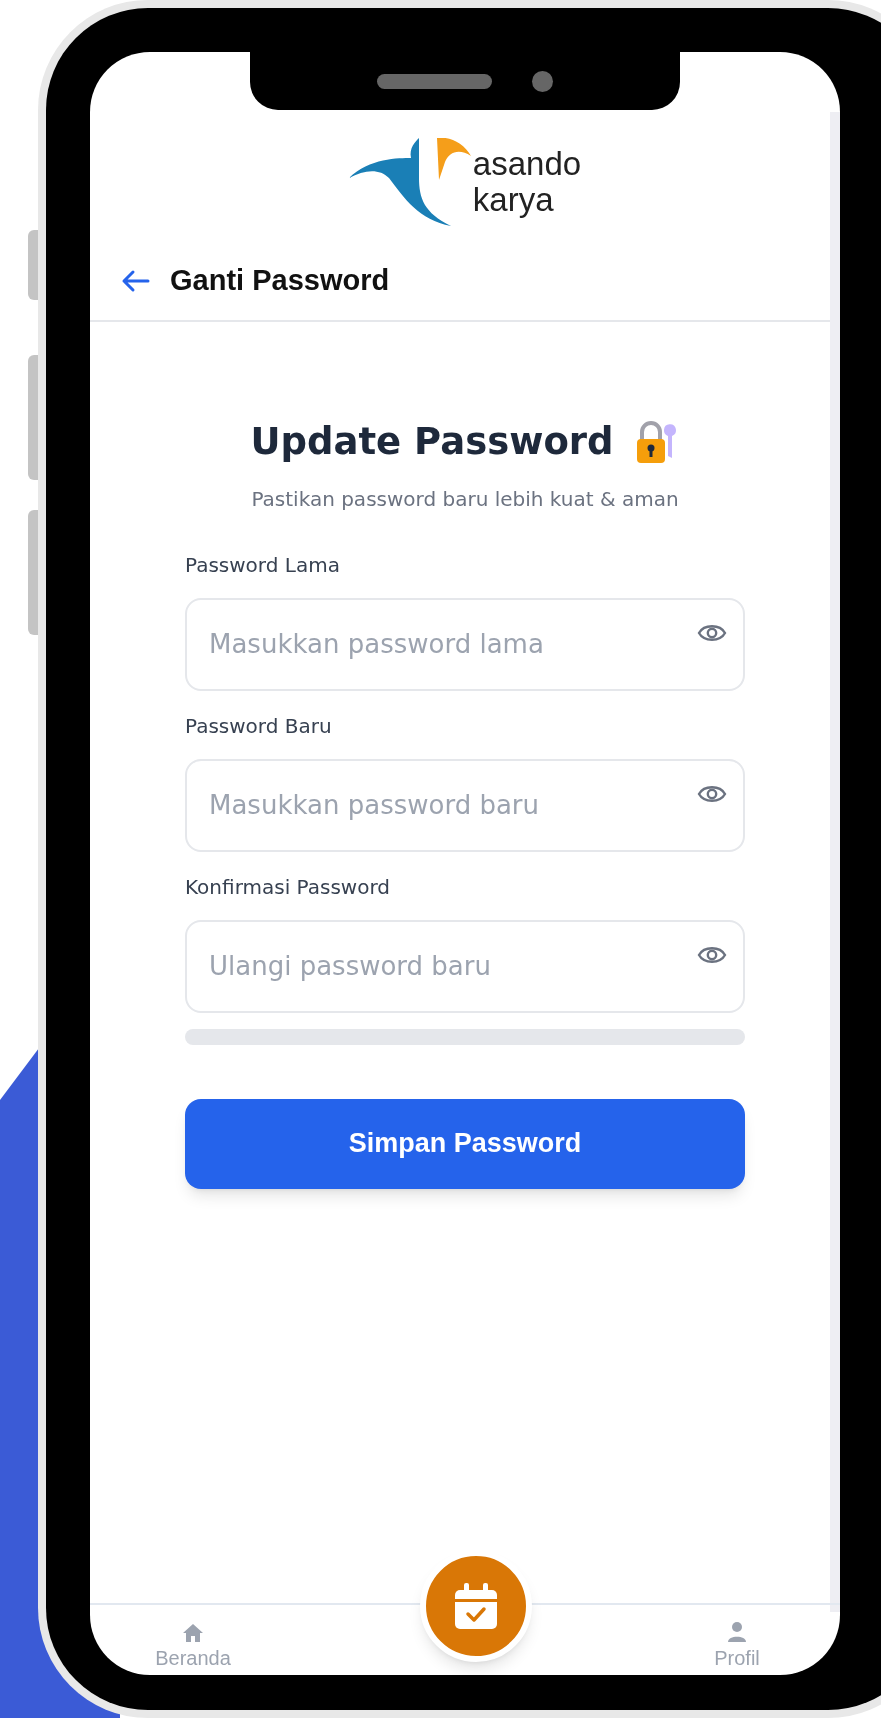  What do you see at coordinates (465, 966) in the screenshot?
I see `password-field: Ulangi password baru` at bounding box center [465, 966].